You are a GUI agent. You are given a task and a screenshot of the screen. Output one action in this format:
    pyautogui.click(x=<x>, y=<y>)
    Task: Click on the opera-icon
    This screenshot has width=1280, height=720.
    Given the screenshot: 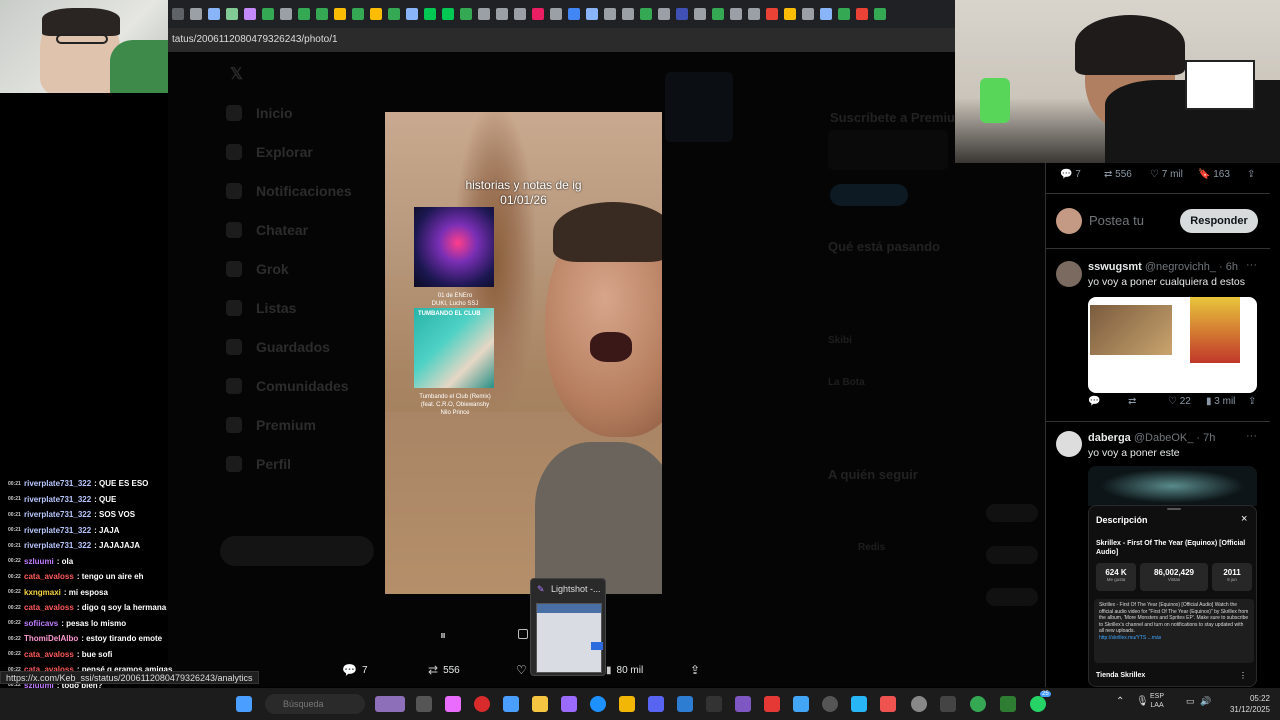 What is the action you would take?
    pyautogui.click(x=482, y=704)
    